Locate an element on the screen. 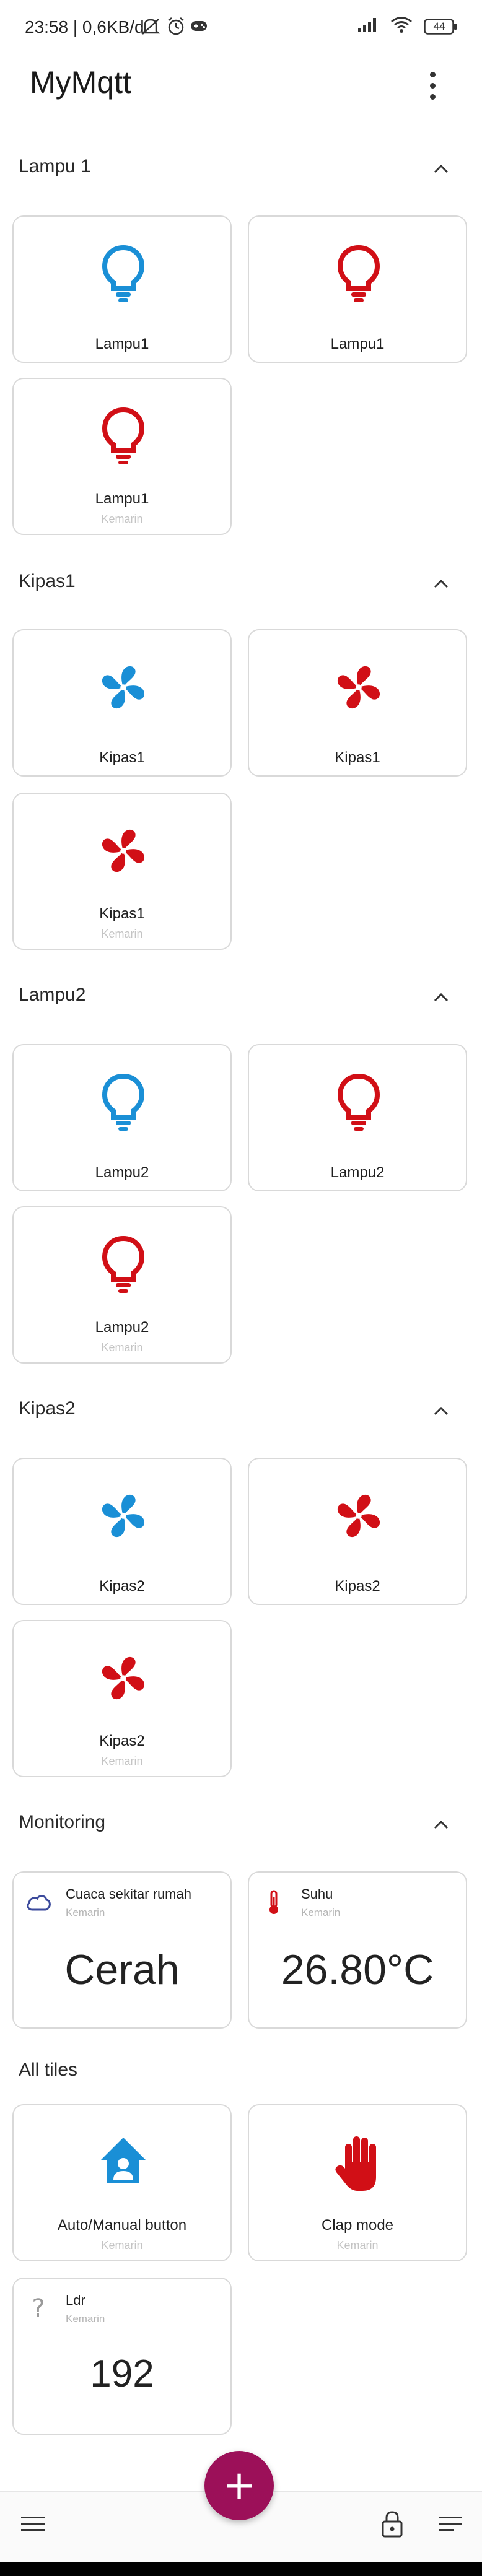  tile-value: 26.80°C is located at coordinates (358, 1969).